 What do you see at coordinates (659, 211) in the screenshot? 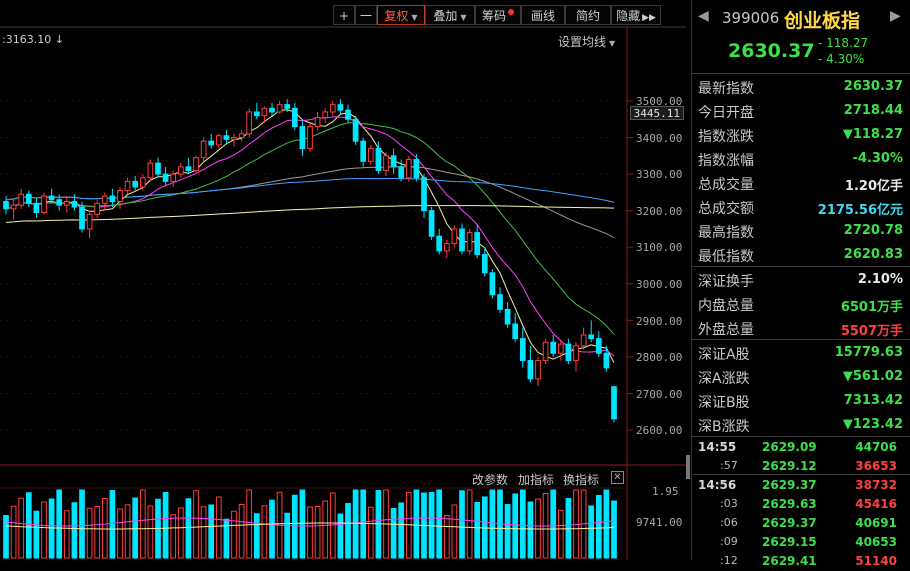
I see `y-tick-label: 3200.00` at bounding box center [659, 211].